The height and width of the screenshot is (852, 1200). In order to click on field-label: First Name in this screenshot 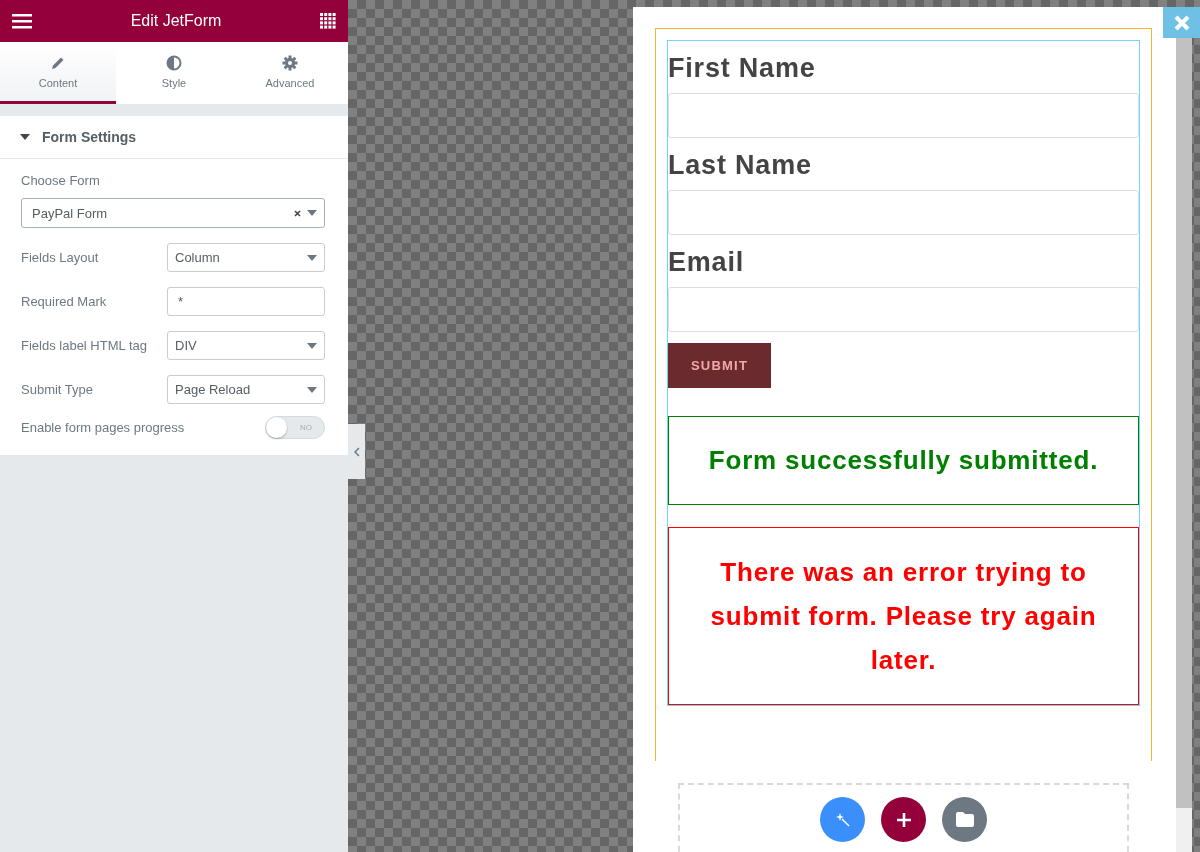, I will do `click(742, 68)`.